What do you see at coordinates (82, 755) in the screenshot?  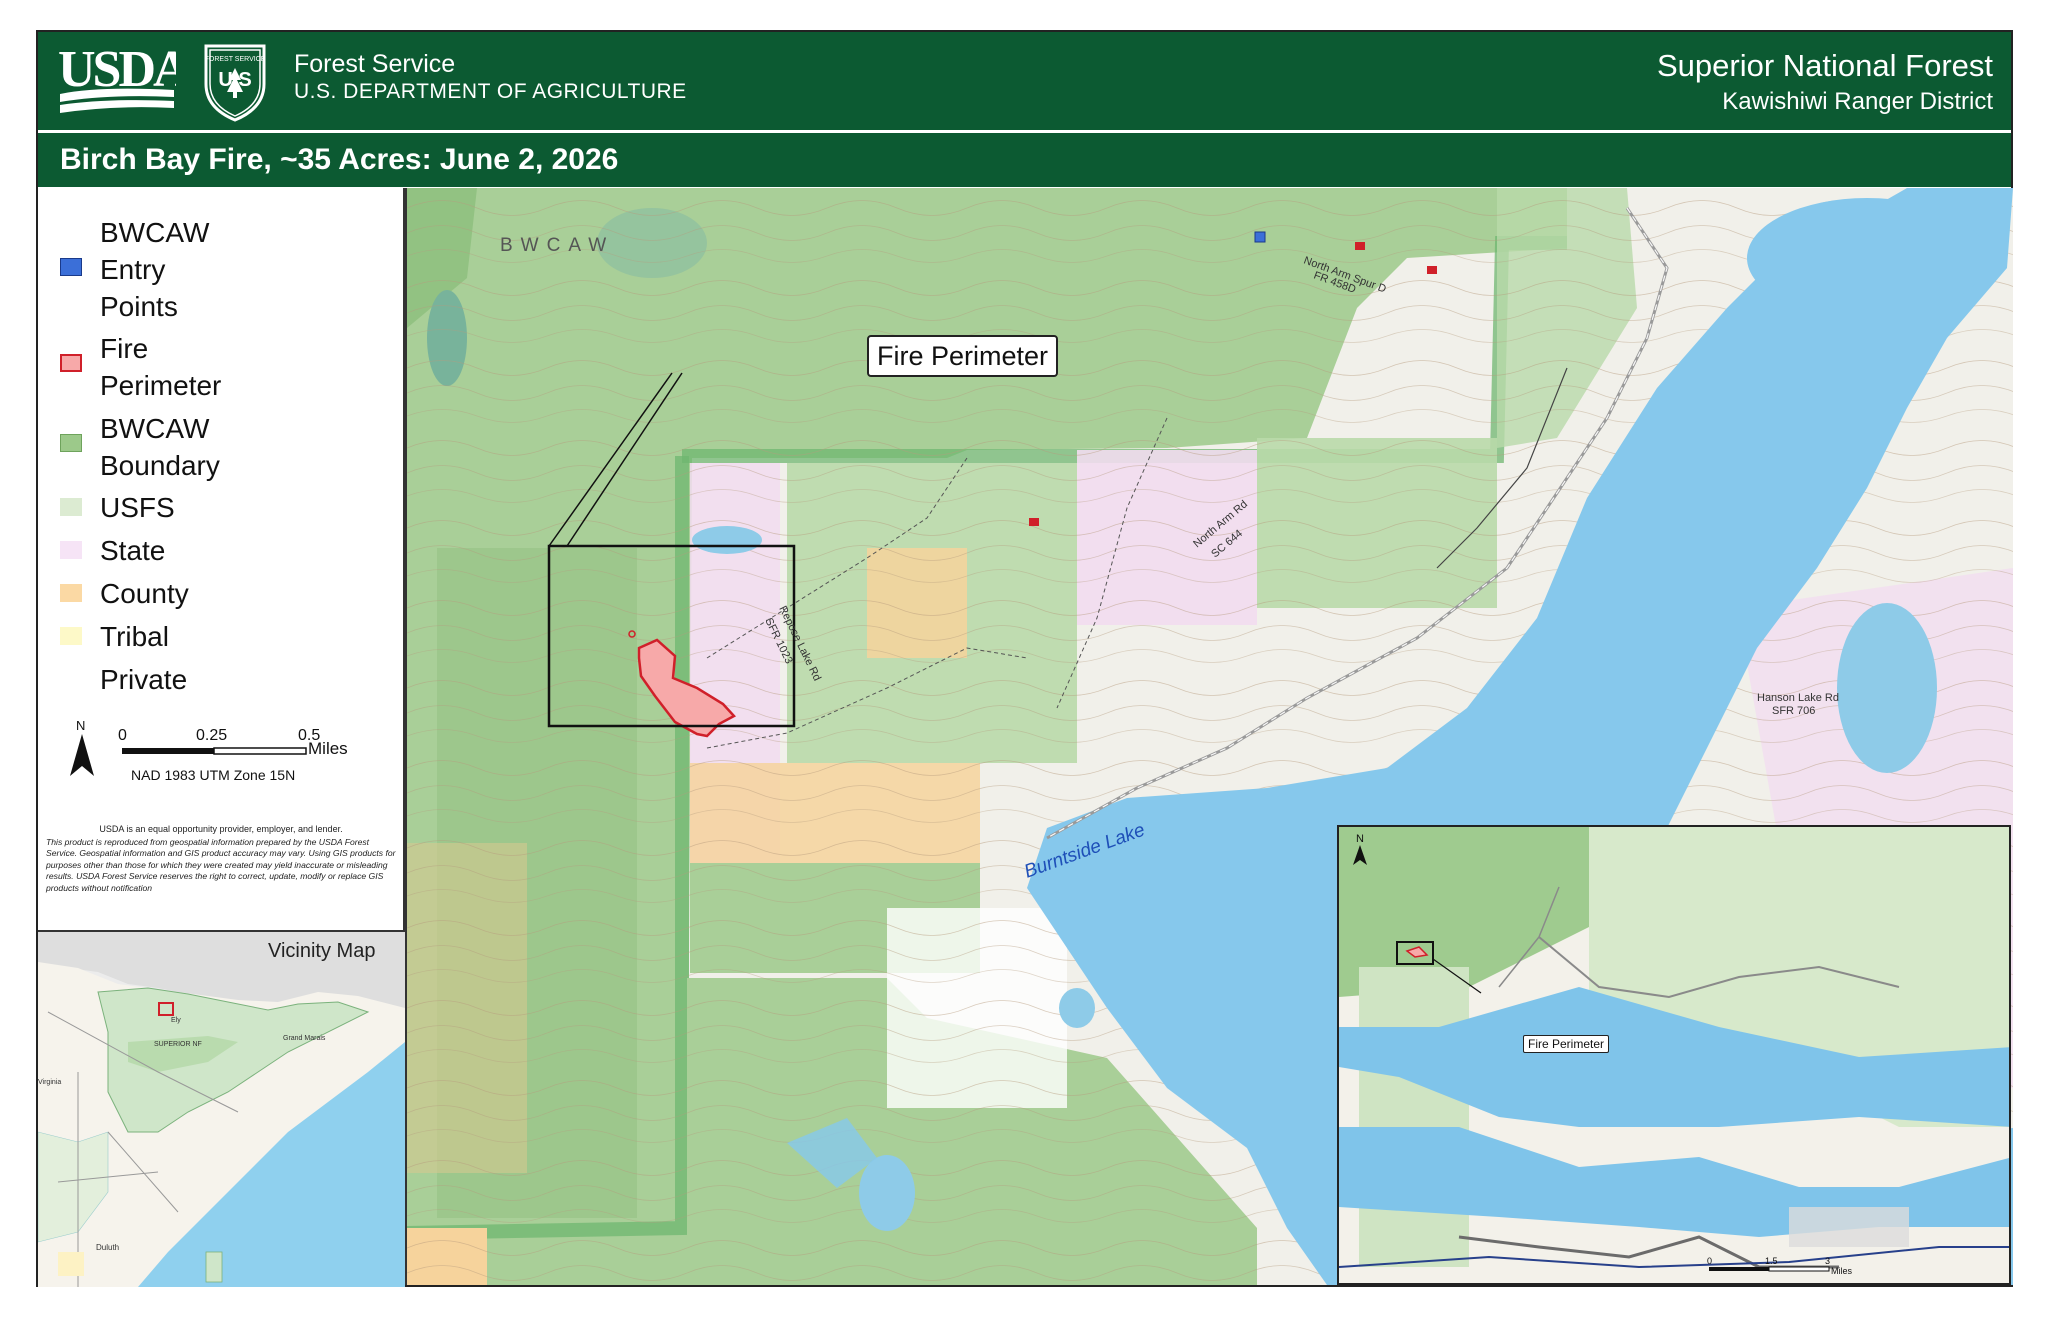 I see `north-arrow-icon` at bounding box center [82, 755].